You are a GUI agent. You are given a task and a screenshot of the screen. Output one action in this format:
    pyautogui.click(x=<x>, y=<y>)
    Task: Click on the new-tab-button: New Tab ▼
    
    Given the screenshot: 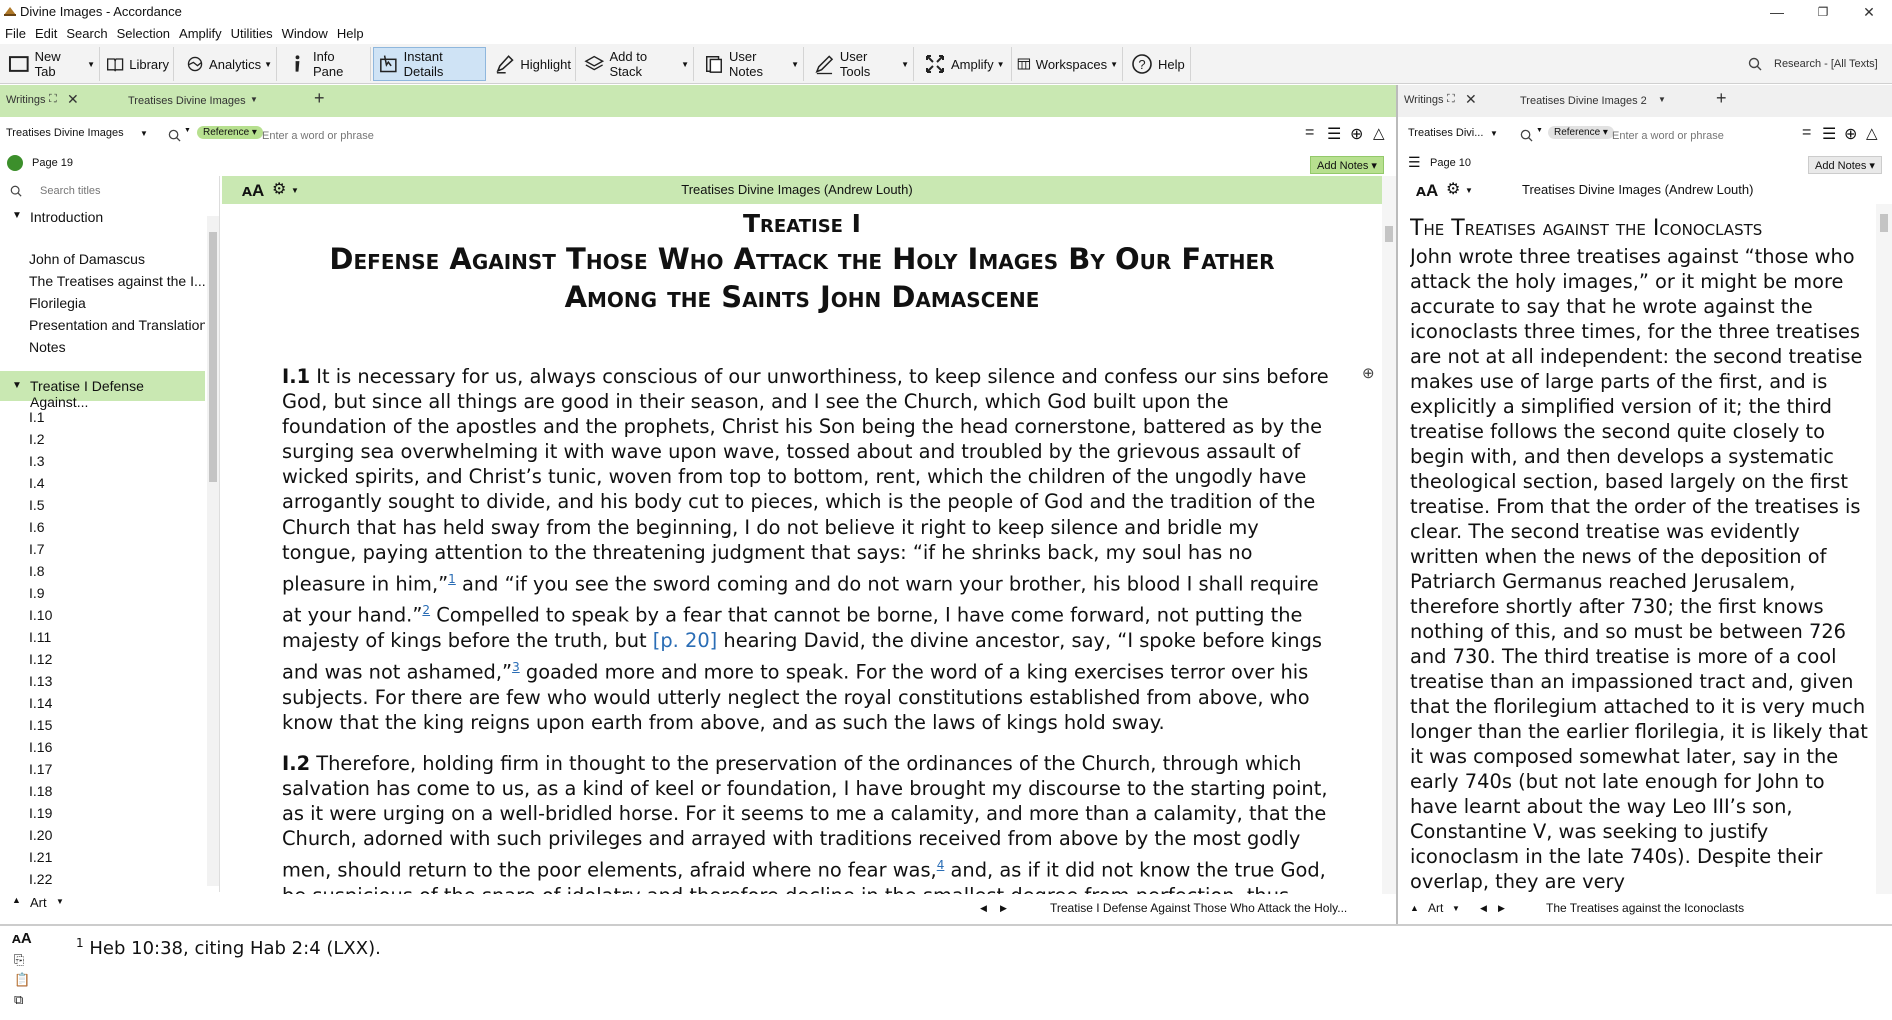 What is the action you would take?
    pyautogui.click(x=52, y=64)
    